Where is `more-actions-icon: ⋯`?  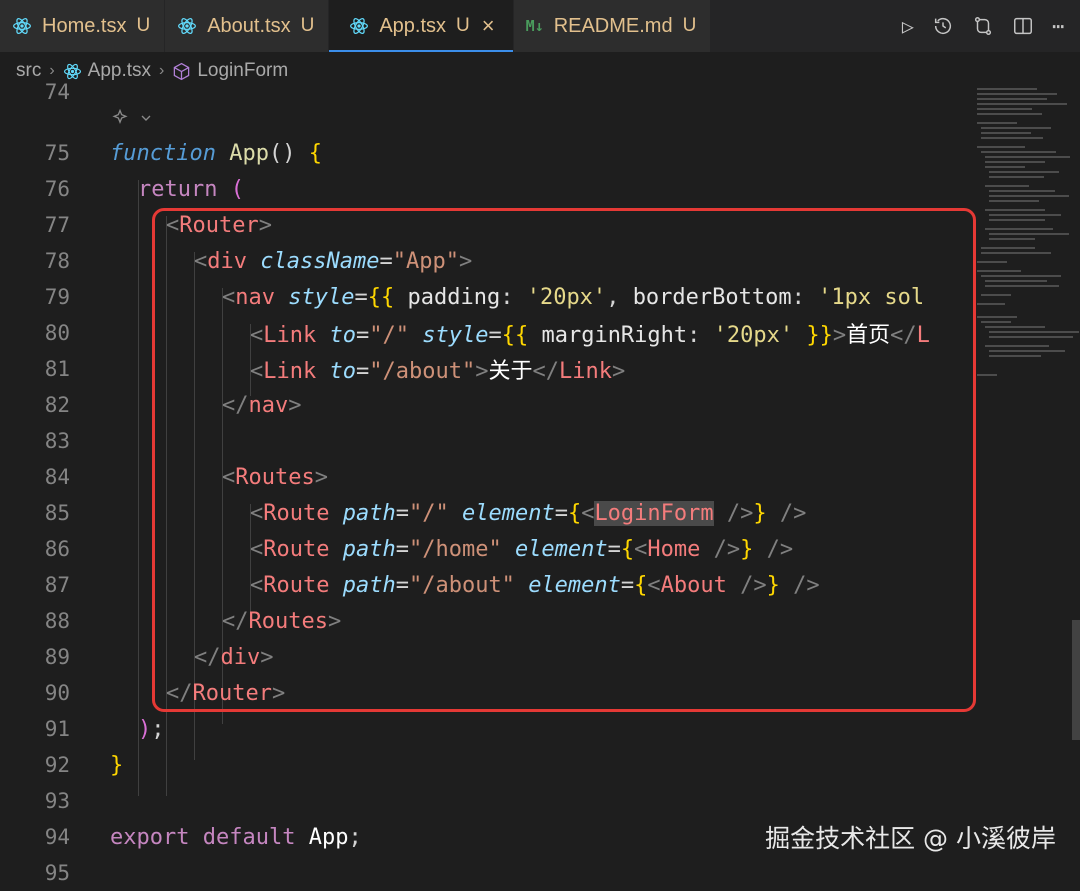
more-actions-icon: ⋯ is located at coordinates (1058, 26).